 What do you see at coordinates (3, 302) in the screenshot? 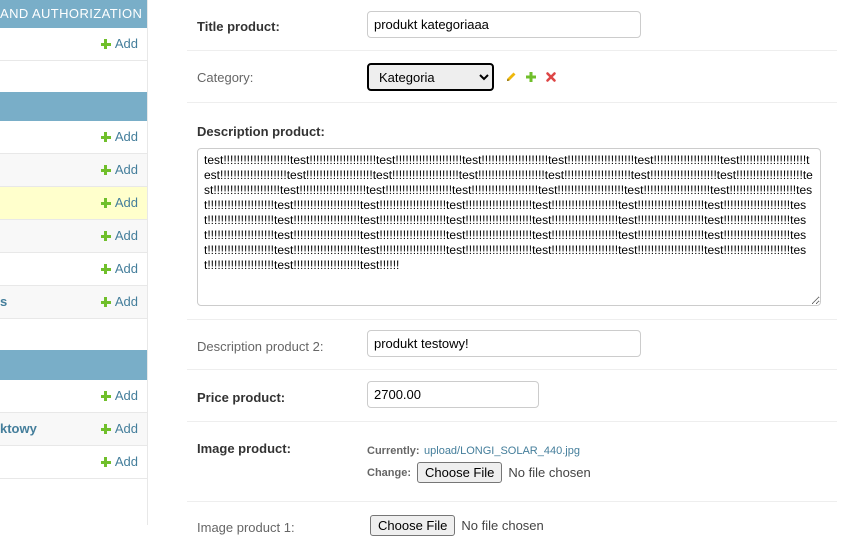
I see `sidebar-model-link: s` at bounding box center [3, 302].